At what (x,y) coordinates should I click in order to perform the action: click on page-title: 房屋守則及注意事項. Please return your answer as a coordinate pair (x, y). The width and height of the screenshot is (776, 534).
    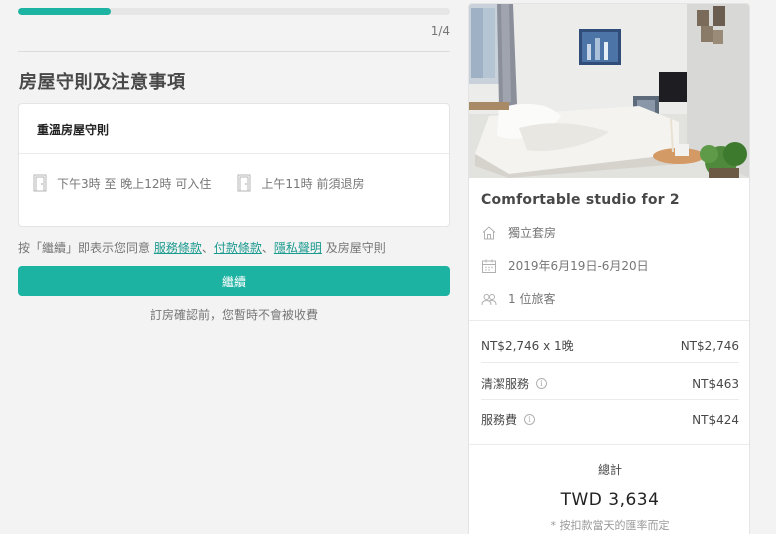
    Looking at the image, I should click on (102, 82).